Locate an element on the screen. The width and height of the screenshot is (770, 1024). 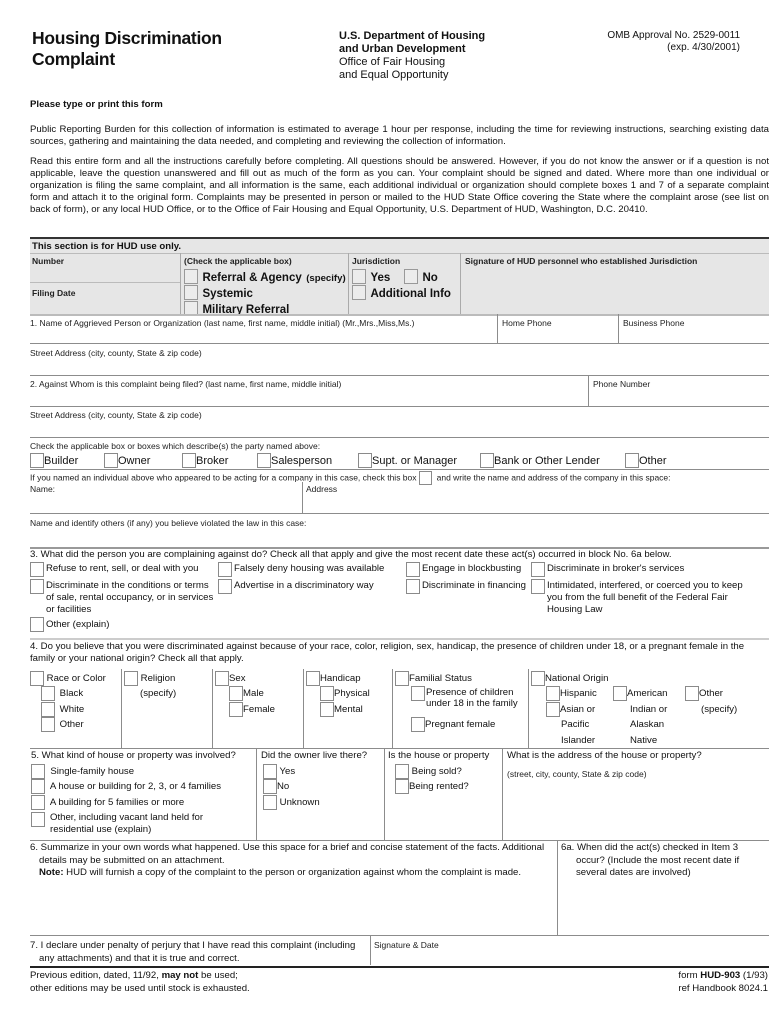
hispanic-option: Hispanic is located at coordinates (571, 694).